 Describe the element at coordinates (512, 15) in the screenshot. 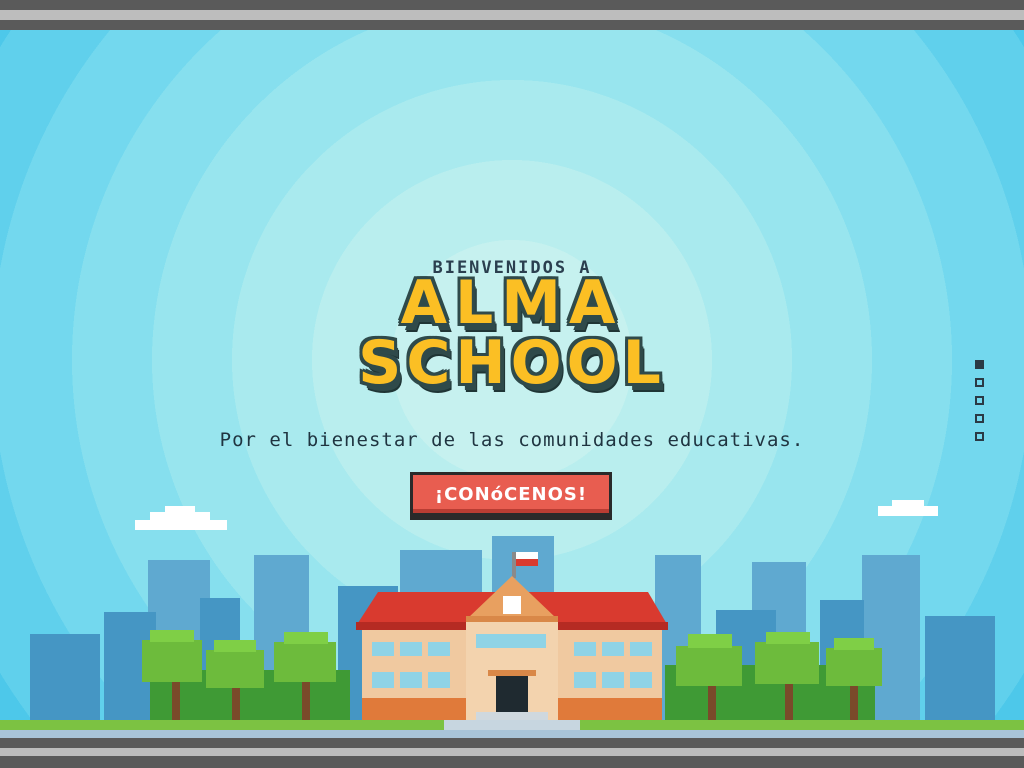

I see `top-border` at that location.